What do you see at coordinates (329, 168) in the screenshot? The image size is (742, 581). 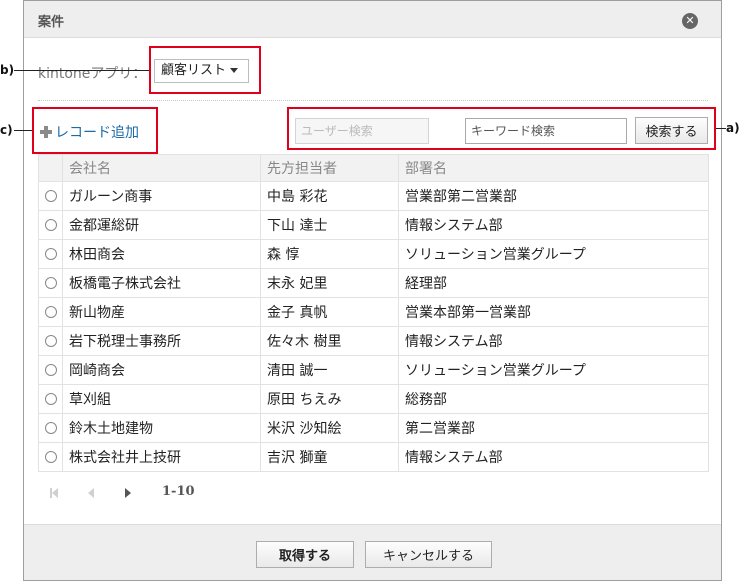 I see `header-contact: 先方担当者` at bounding box center [329, 168].